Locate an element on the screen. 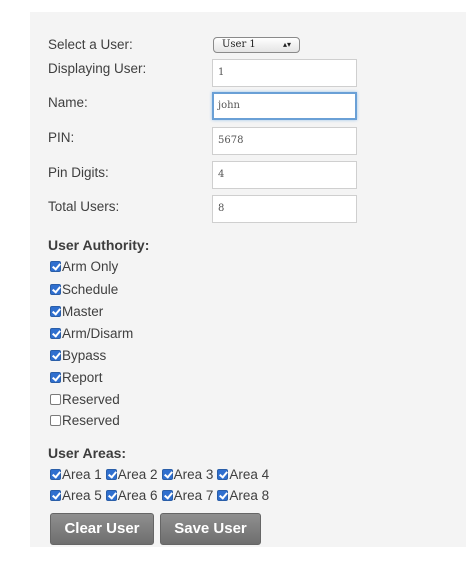  authority-item: Arm/Disarm is located at coordinates (91, 334).